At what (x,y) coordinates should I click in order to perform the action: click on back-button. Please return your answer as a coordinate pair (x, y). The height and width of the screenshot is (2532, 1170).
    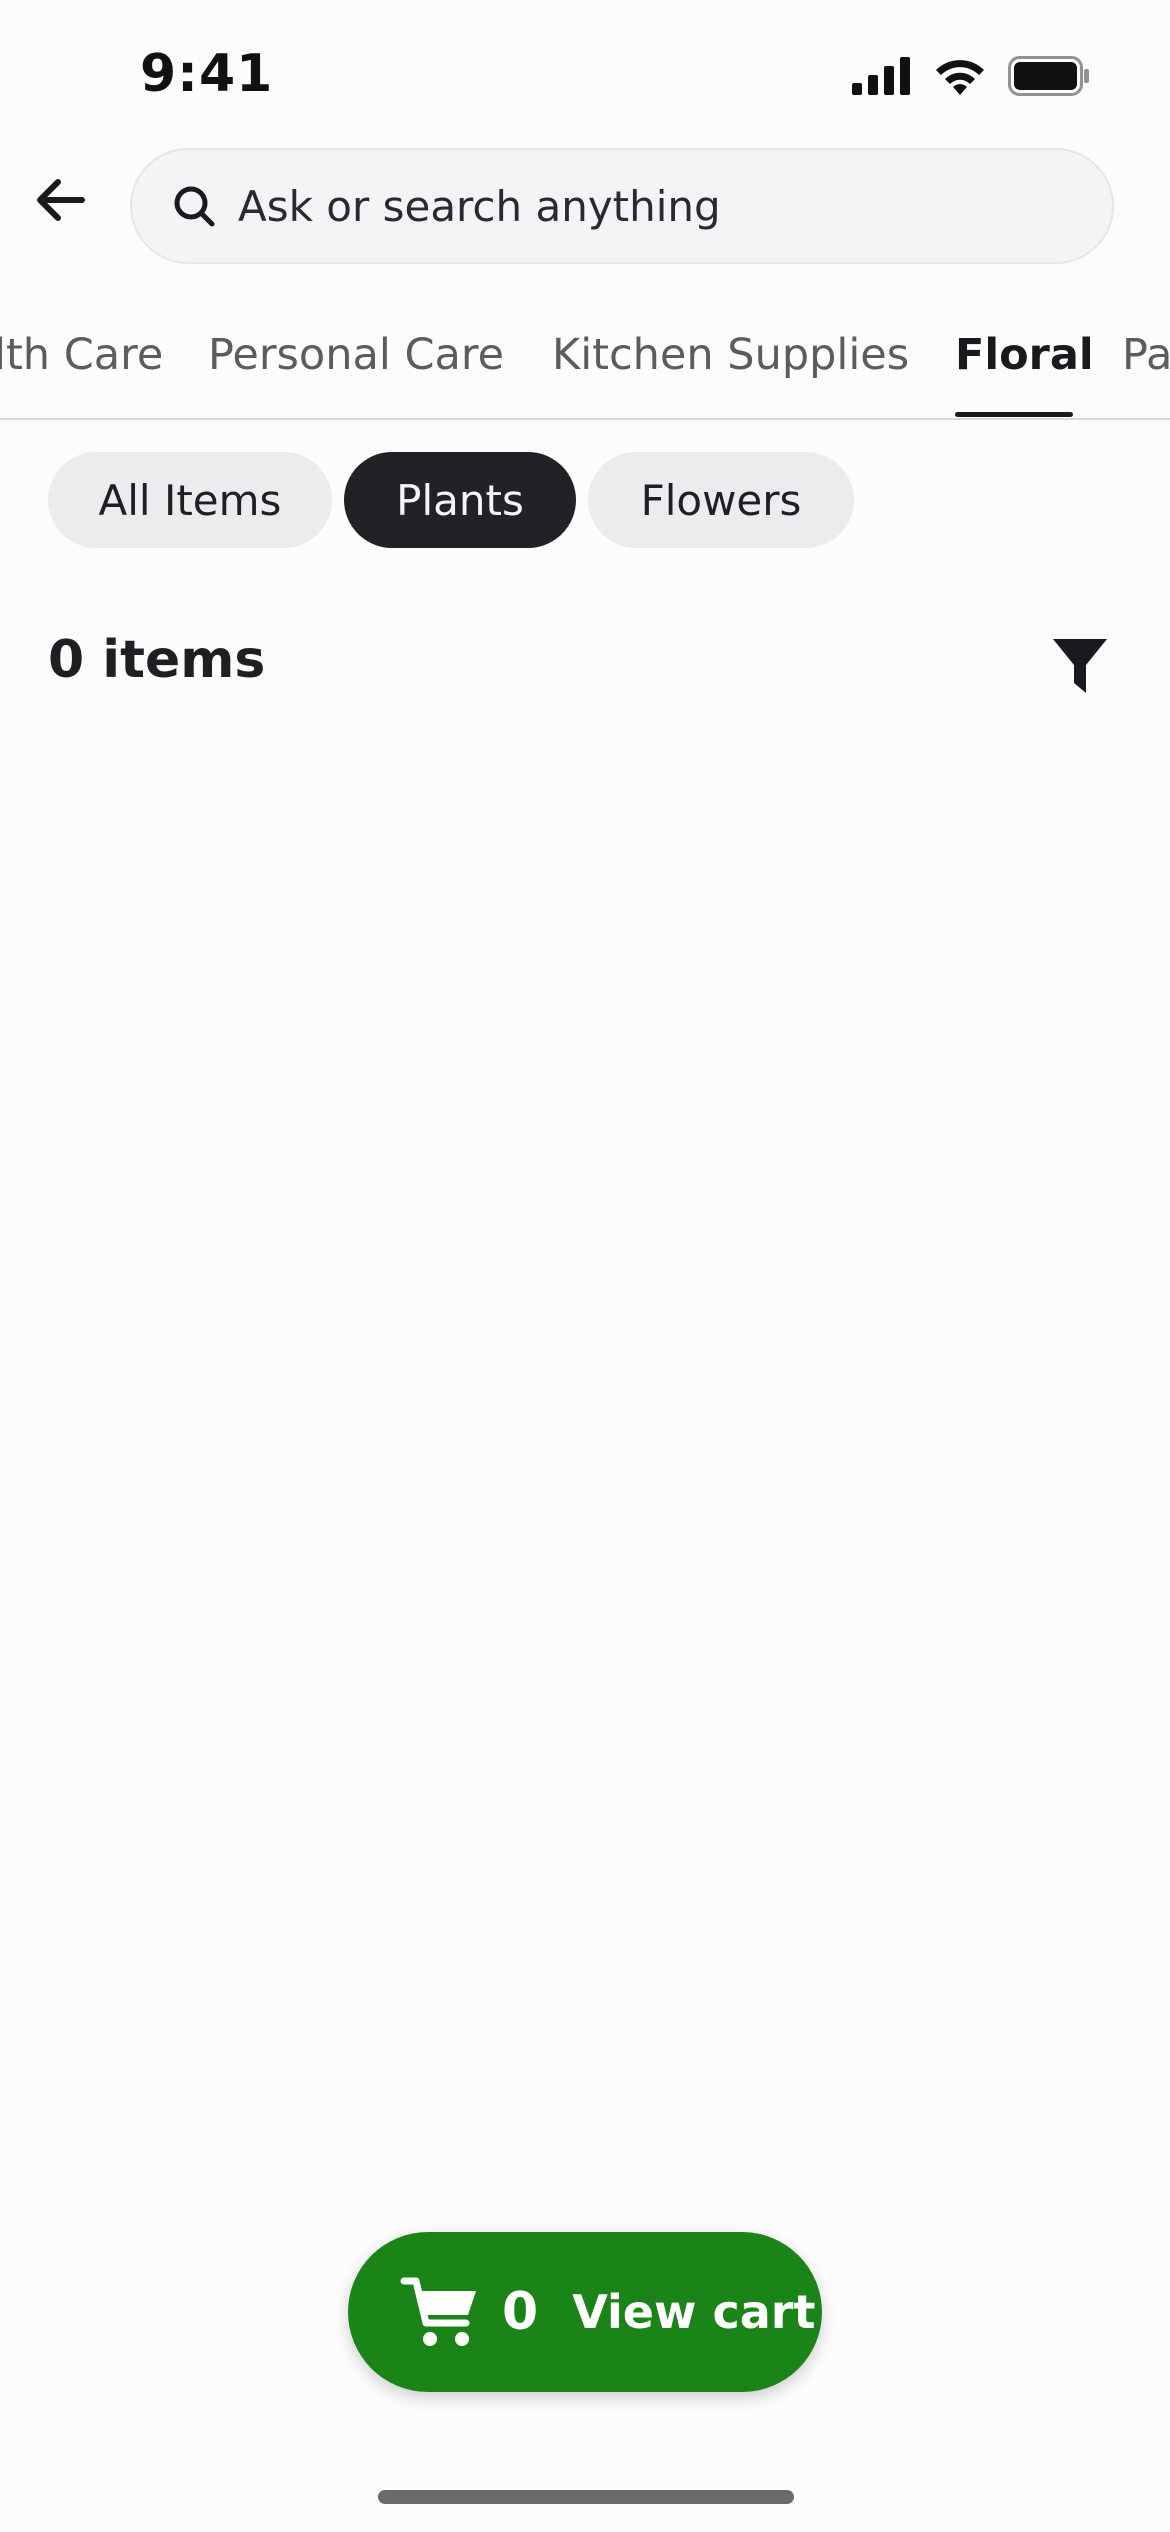
    Looking at the image, I should click on (60, 200).